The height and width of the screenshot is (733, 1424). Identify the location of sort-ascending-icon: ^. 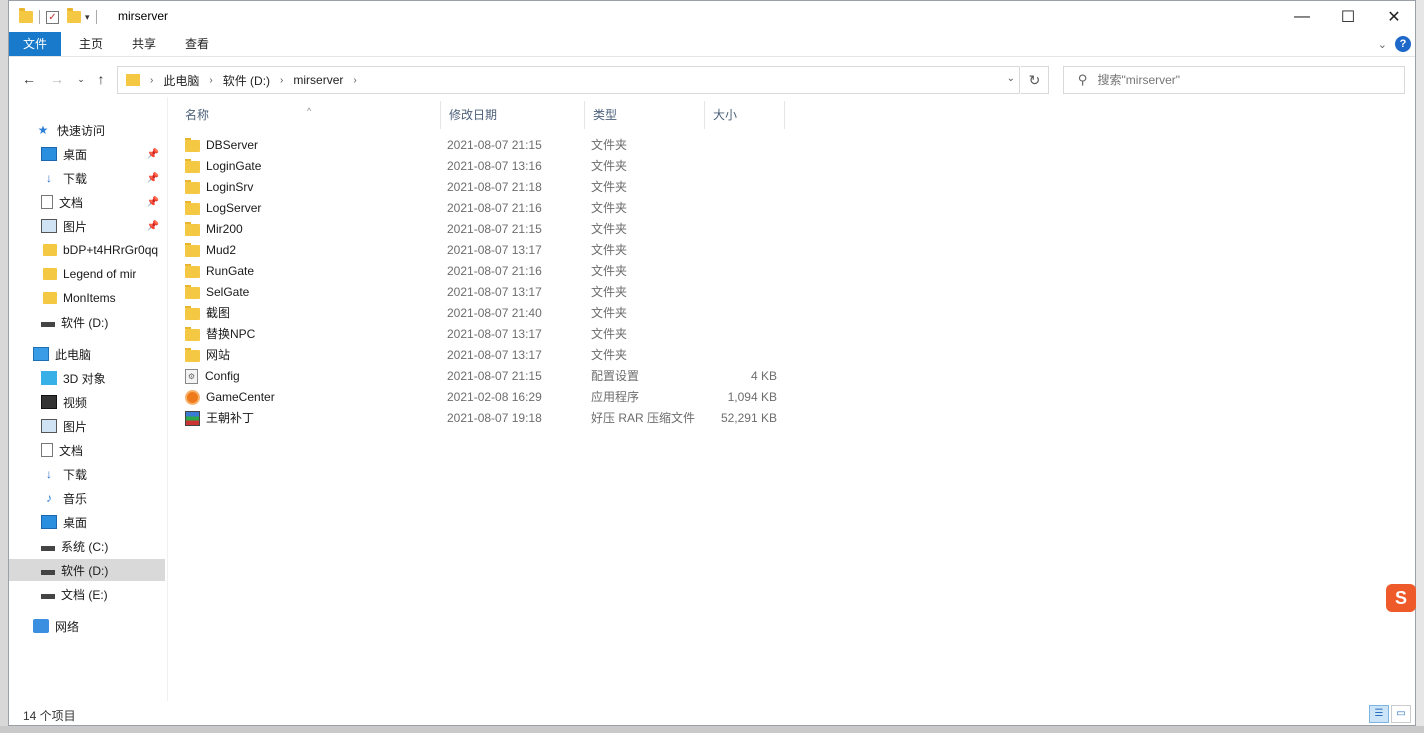
(309, 111).